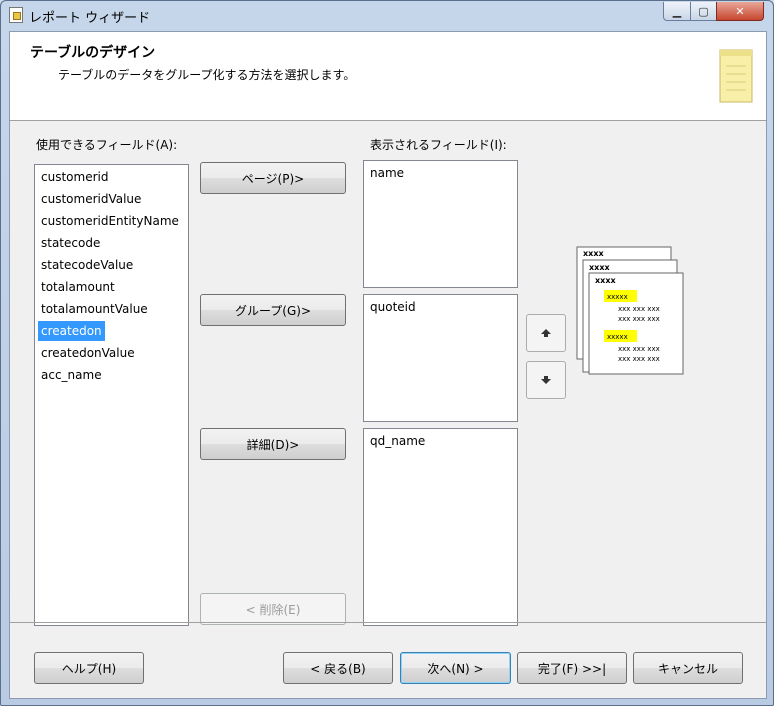 Image resolution: width=774 pixels, height=706 pixels. Describe the element at coordinates (736, 76) in the screenshot. I see `report-notepad-icon` at that location.